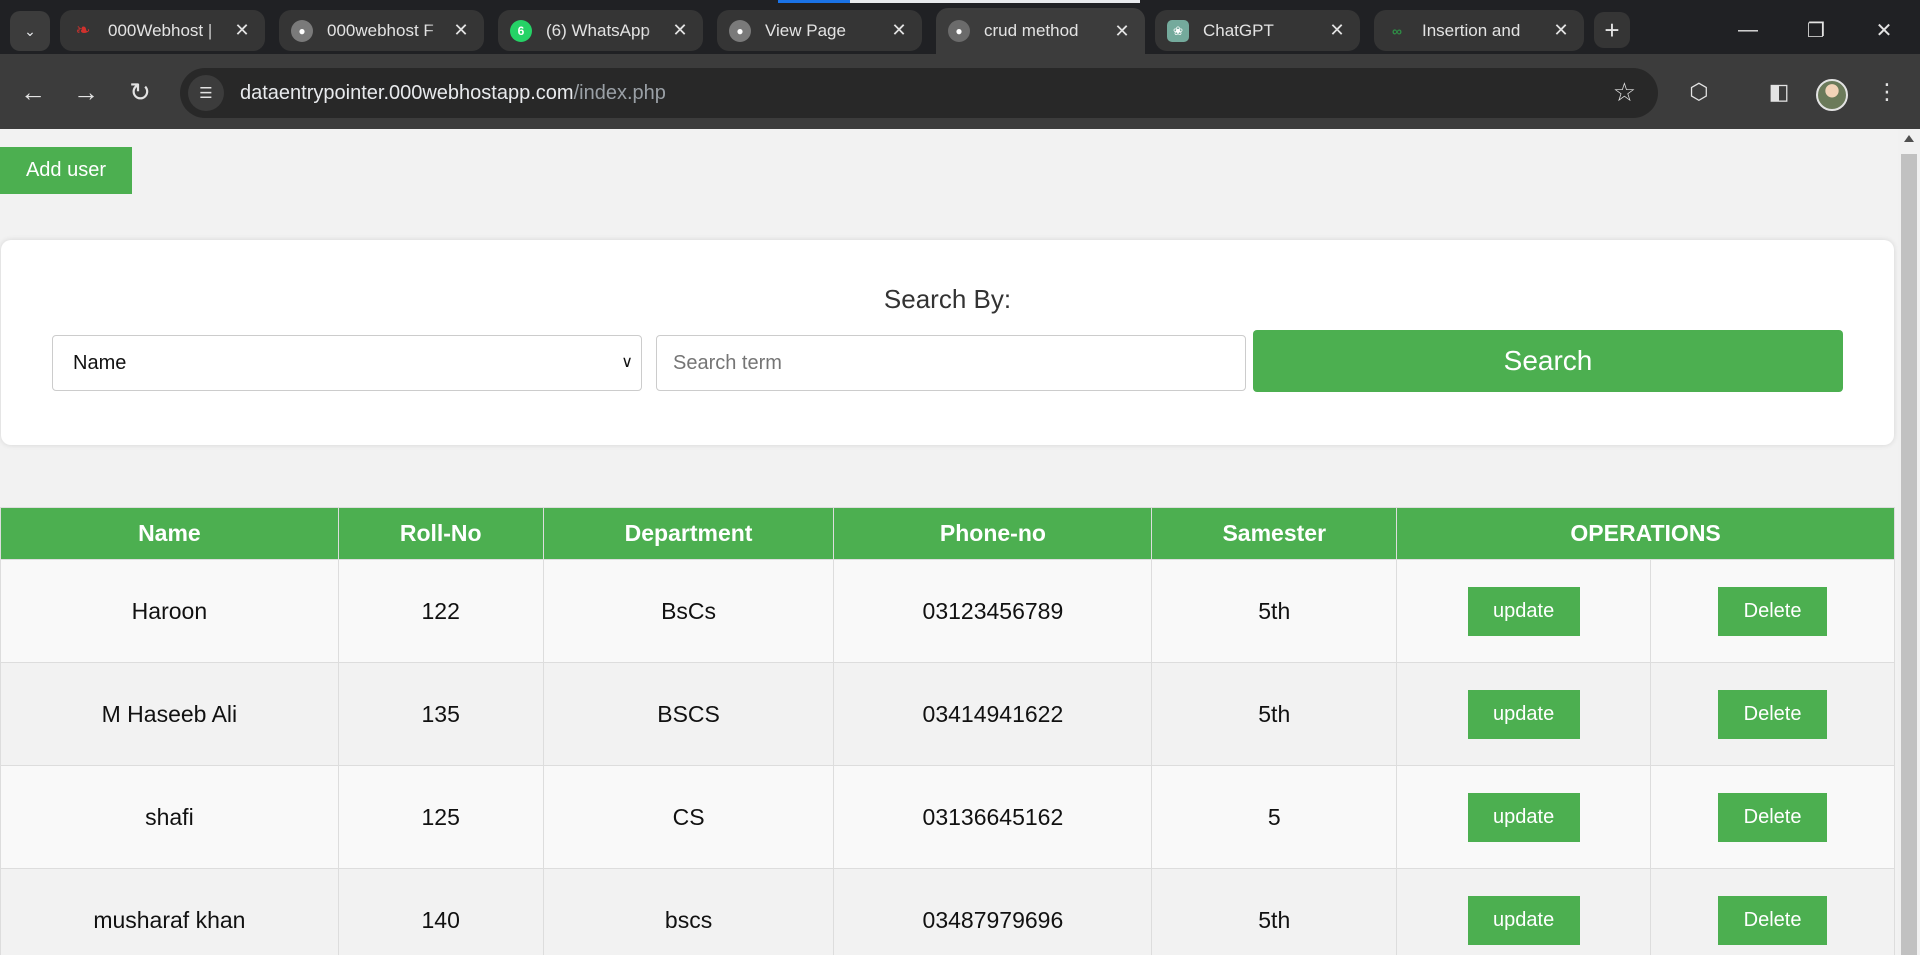  I want to click on tab-title: 000Webhost |, so click(160, 30).